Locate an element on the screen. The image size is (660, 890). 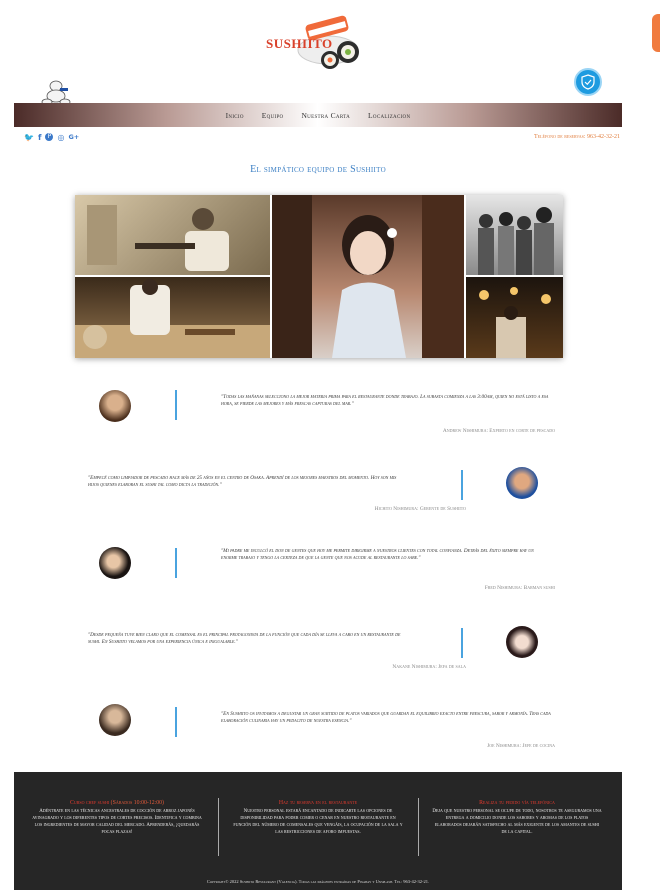
reservation-phone: Teléfono de reservas: 963-42-32-21 is located at coordinates (577, 137).